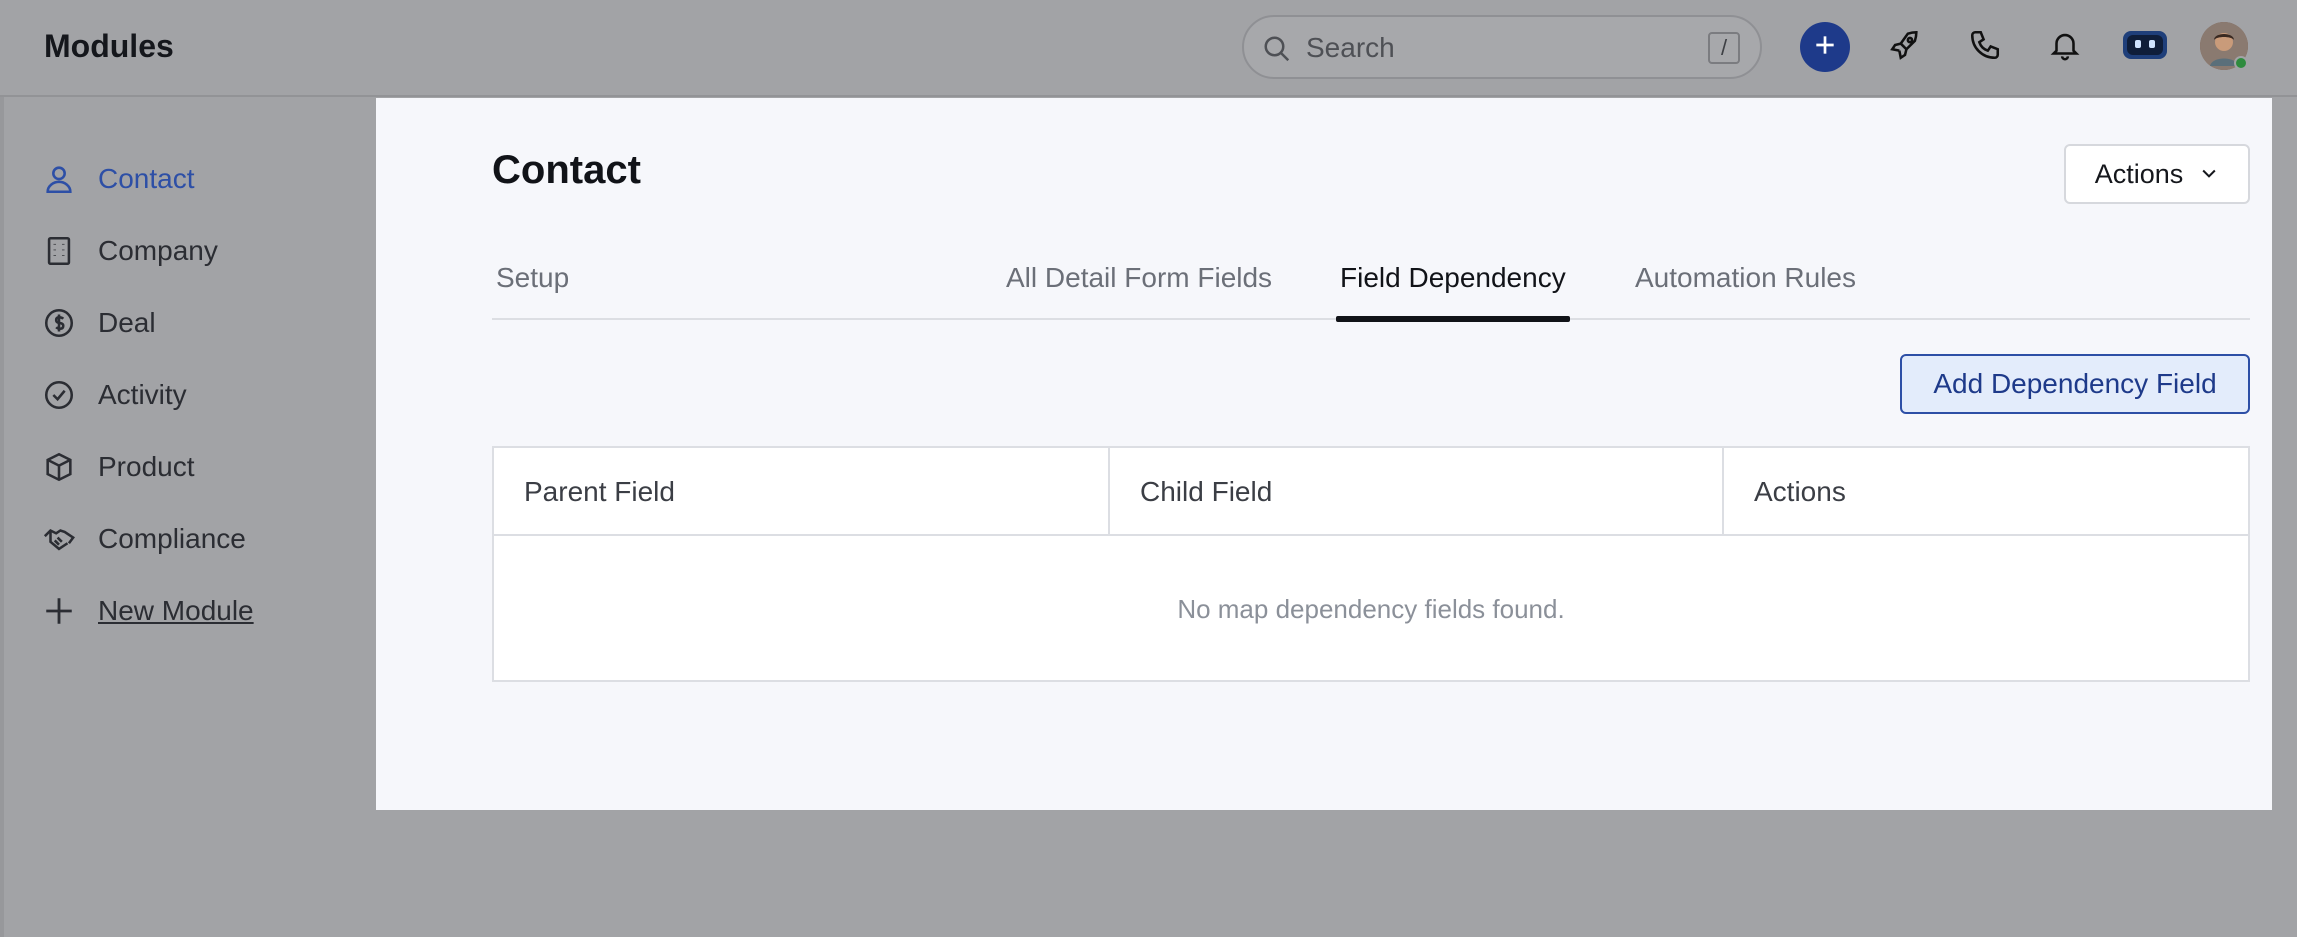  I want to click on box-icon, so click(59, 467).